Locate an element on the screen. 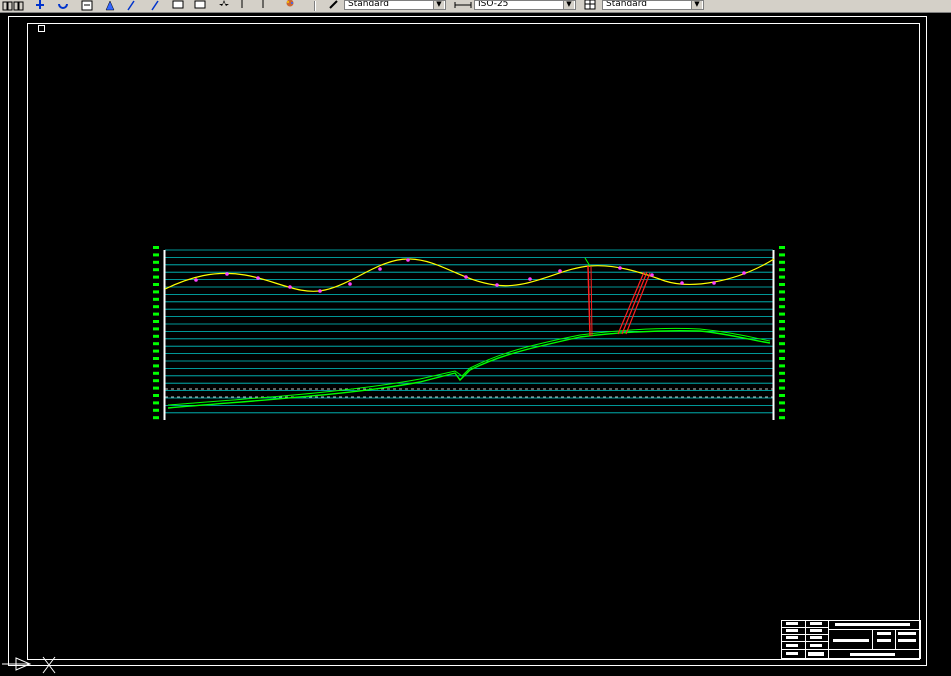 The image size is (951, 676). ucs-axis-icon is located at coordinates (17, 664).